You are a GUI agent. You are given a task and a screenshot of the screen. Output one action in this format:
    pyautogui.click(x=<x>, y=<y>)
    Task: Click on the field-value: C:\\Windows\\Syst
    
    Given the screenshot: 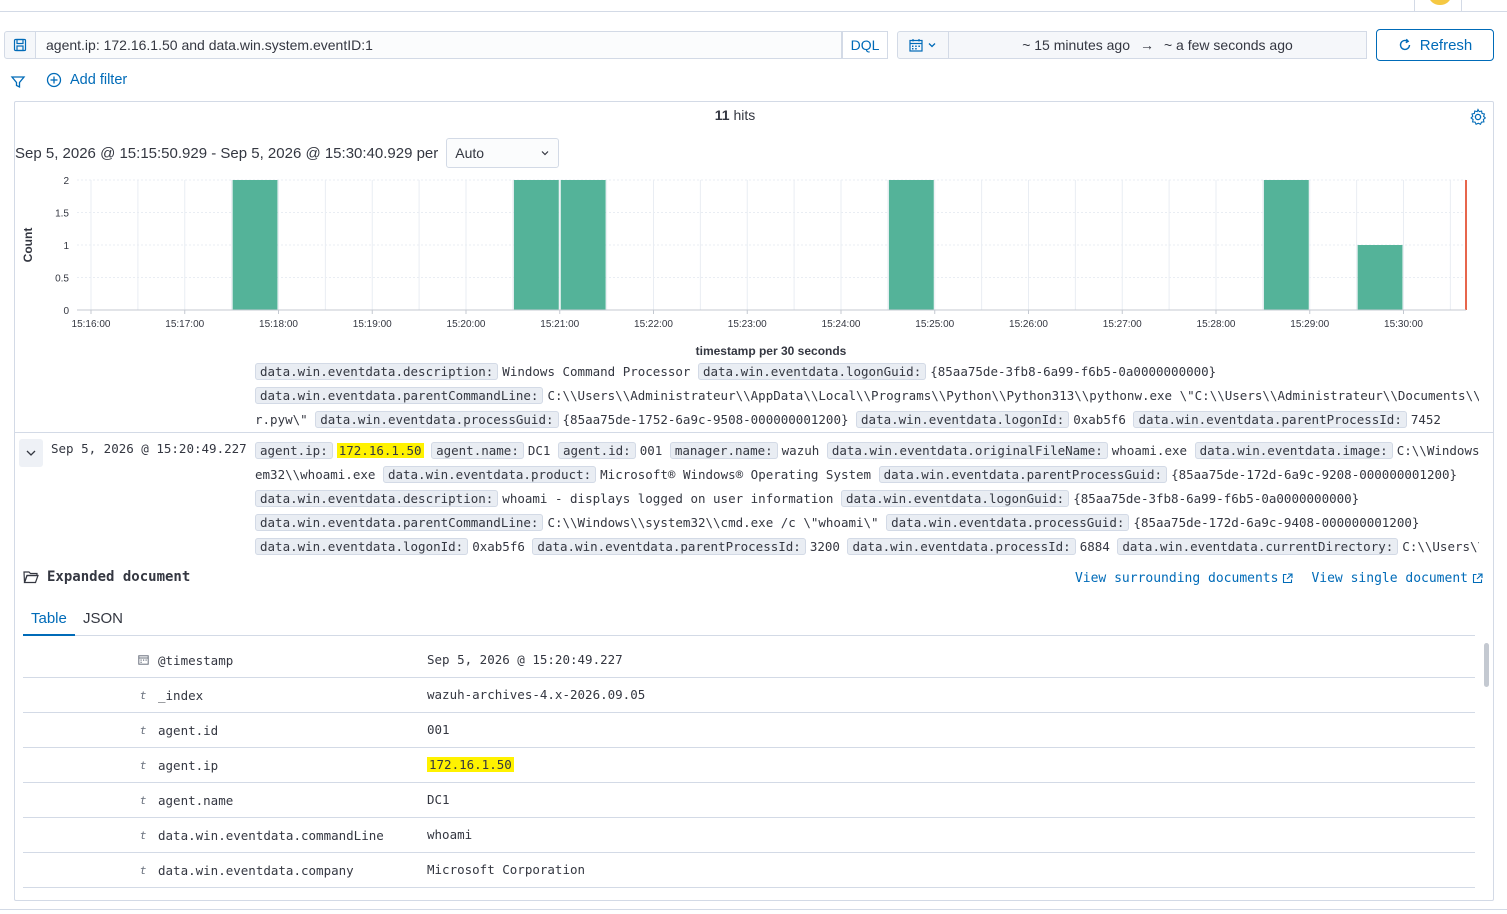 What is the action you would take?
    pyautogui.click(x=1437, y=450)
    